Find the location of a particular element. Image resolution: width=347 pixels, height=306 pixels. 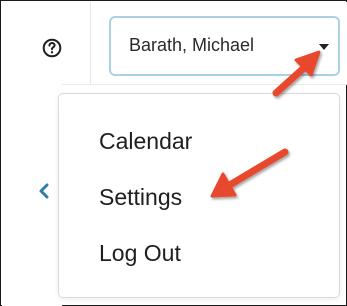

caret-down-icon is located at coordinates (324, 47).